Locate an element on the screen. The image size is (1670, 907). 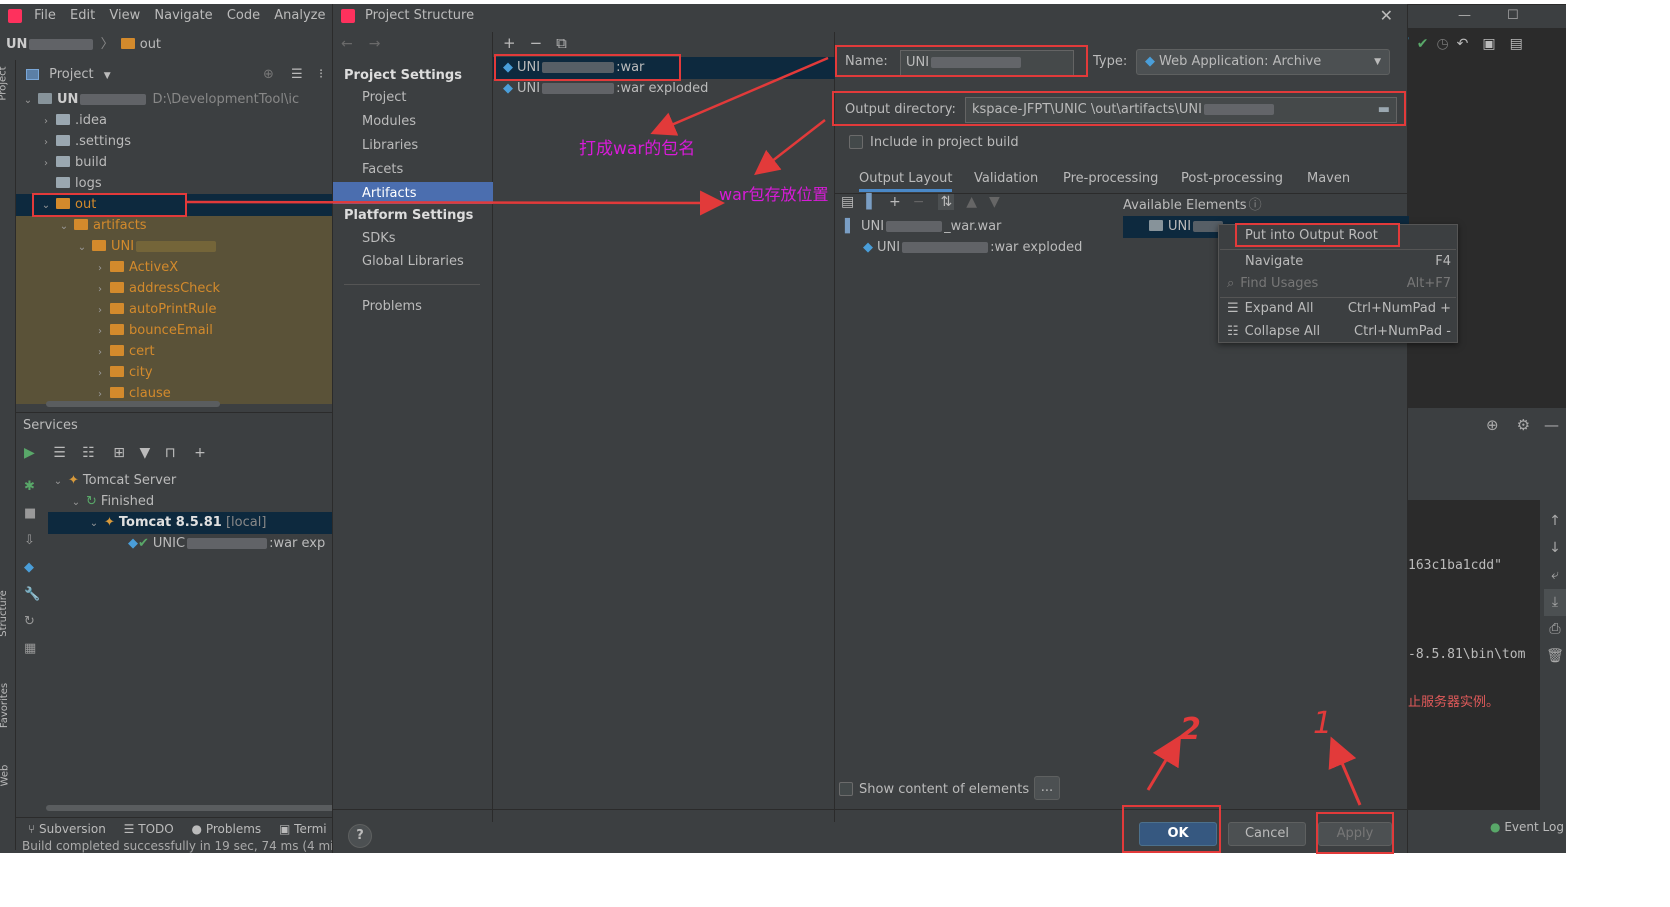
nav-project: Project is located at coordinates (384, 97).